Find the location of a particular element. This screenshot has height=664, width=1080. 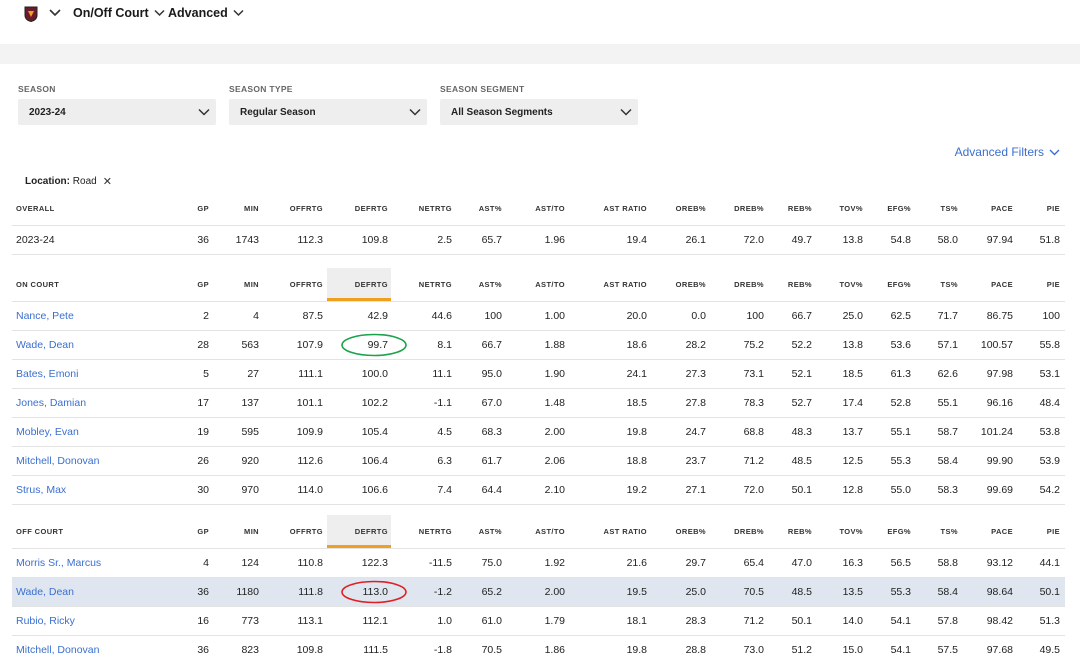

stat-cell-pace: 98.42 is located at coordinates (999, 621).